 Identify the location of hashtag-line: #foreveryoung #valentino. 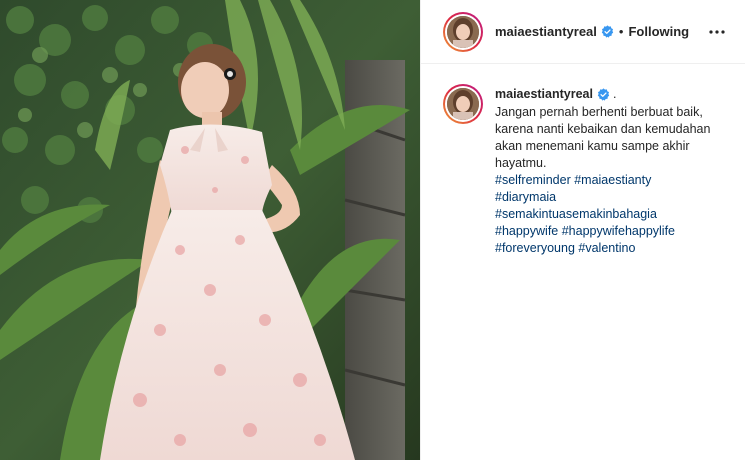
(602, 248).